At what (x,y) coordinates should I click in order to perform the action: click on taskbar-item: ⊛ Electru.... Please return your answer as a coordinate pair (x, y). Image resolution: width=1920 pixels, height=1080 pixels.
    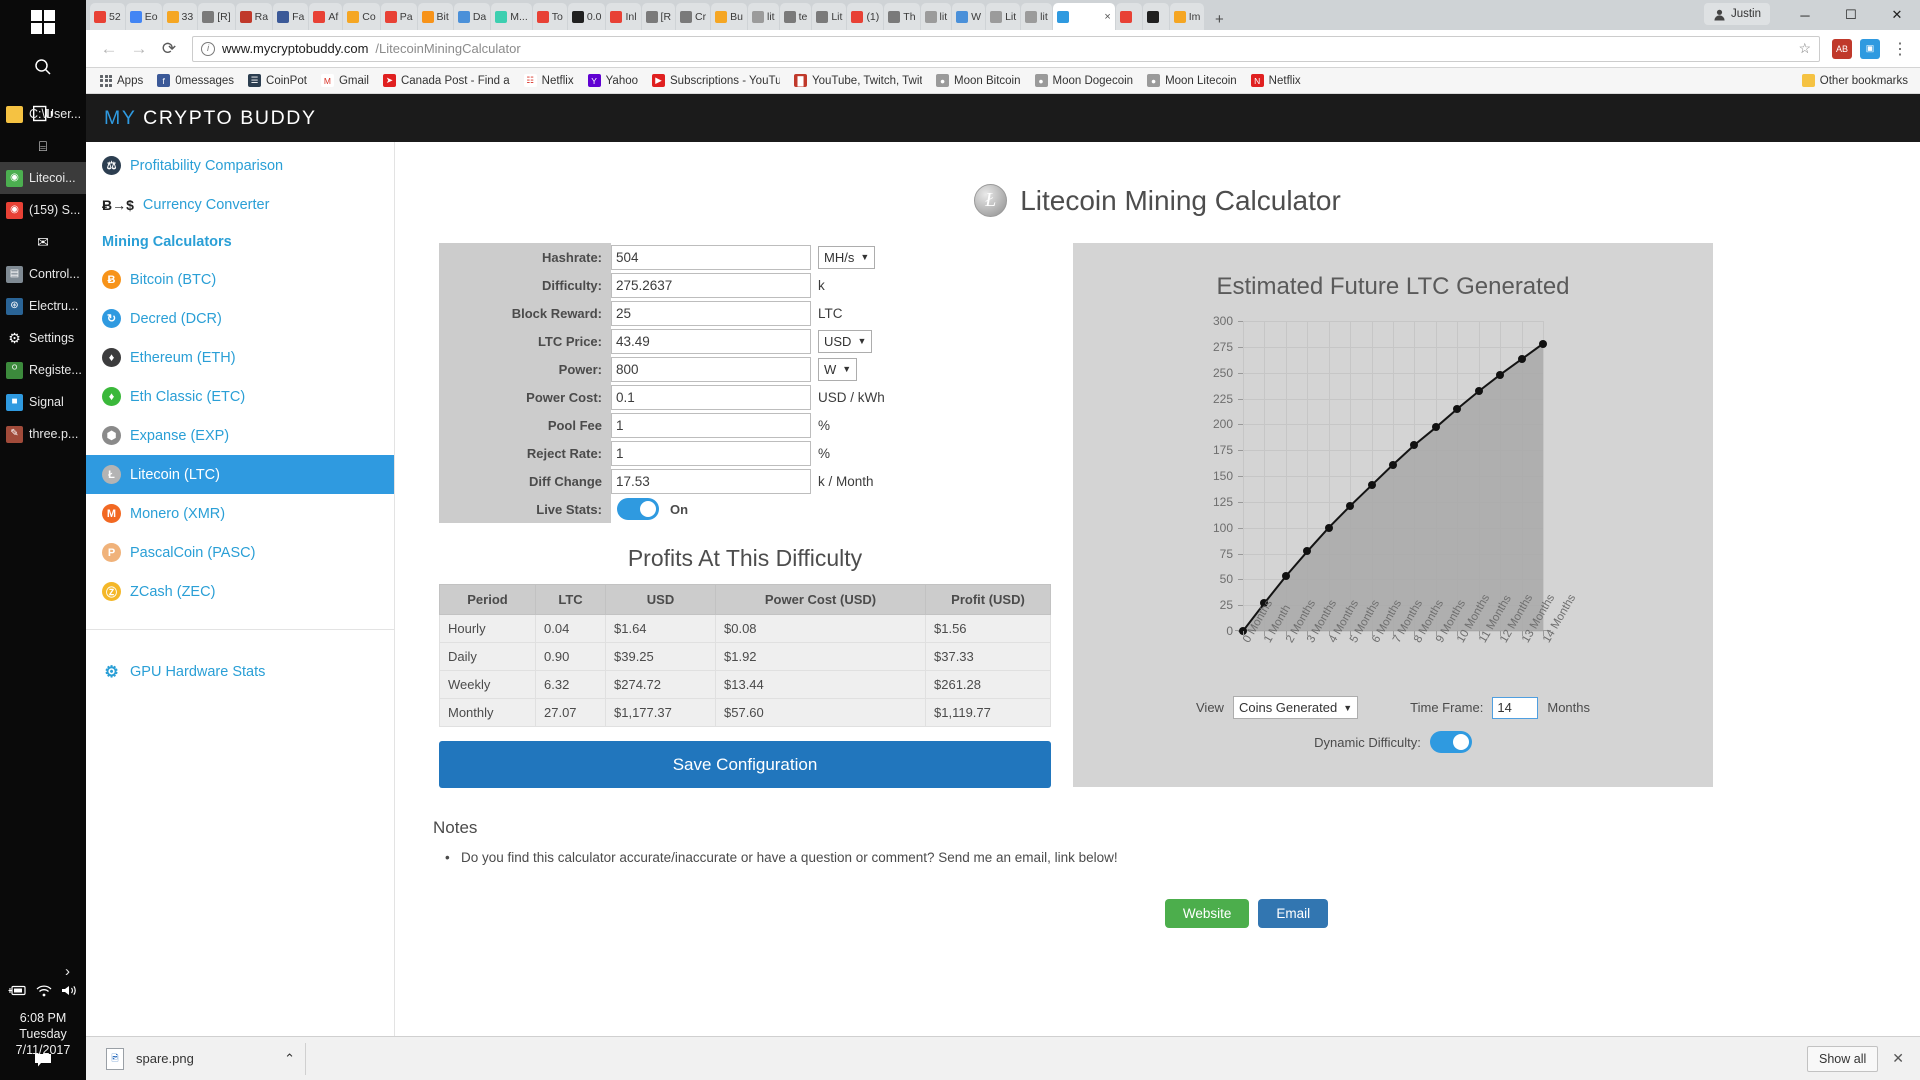
    Looking at the image, I should click on (43, 306).